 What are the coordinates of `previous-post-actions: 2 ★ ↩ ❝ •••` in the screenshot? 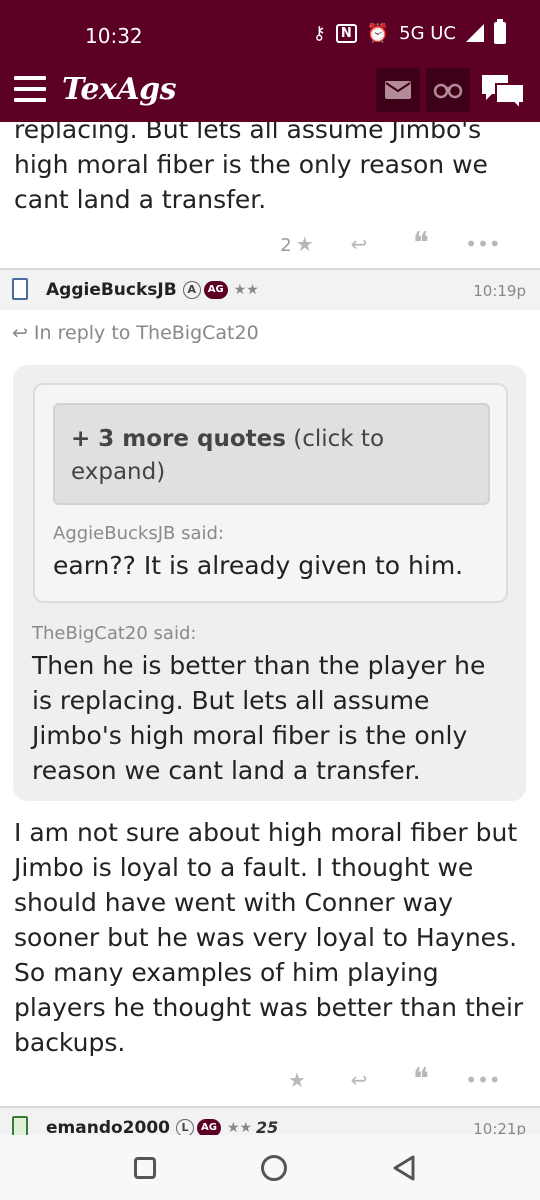 It's located at (390, 243).